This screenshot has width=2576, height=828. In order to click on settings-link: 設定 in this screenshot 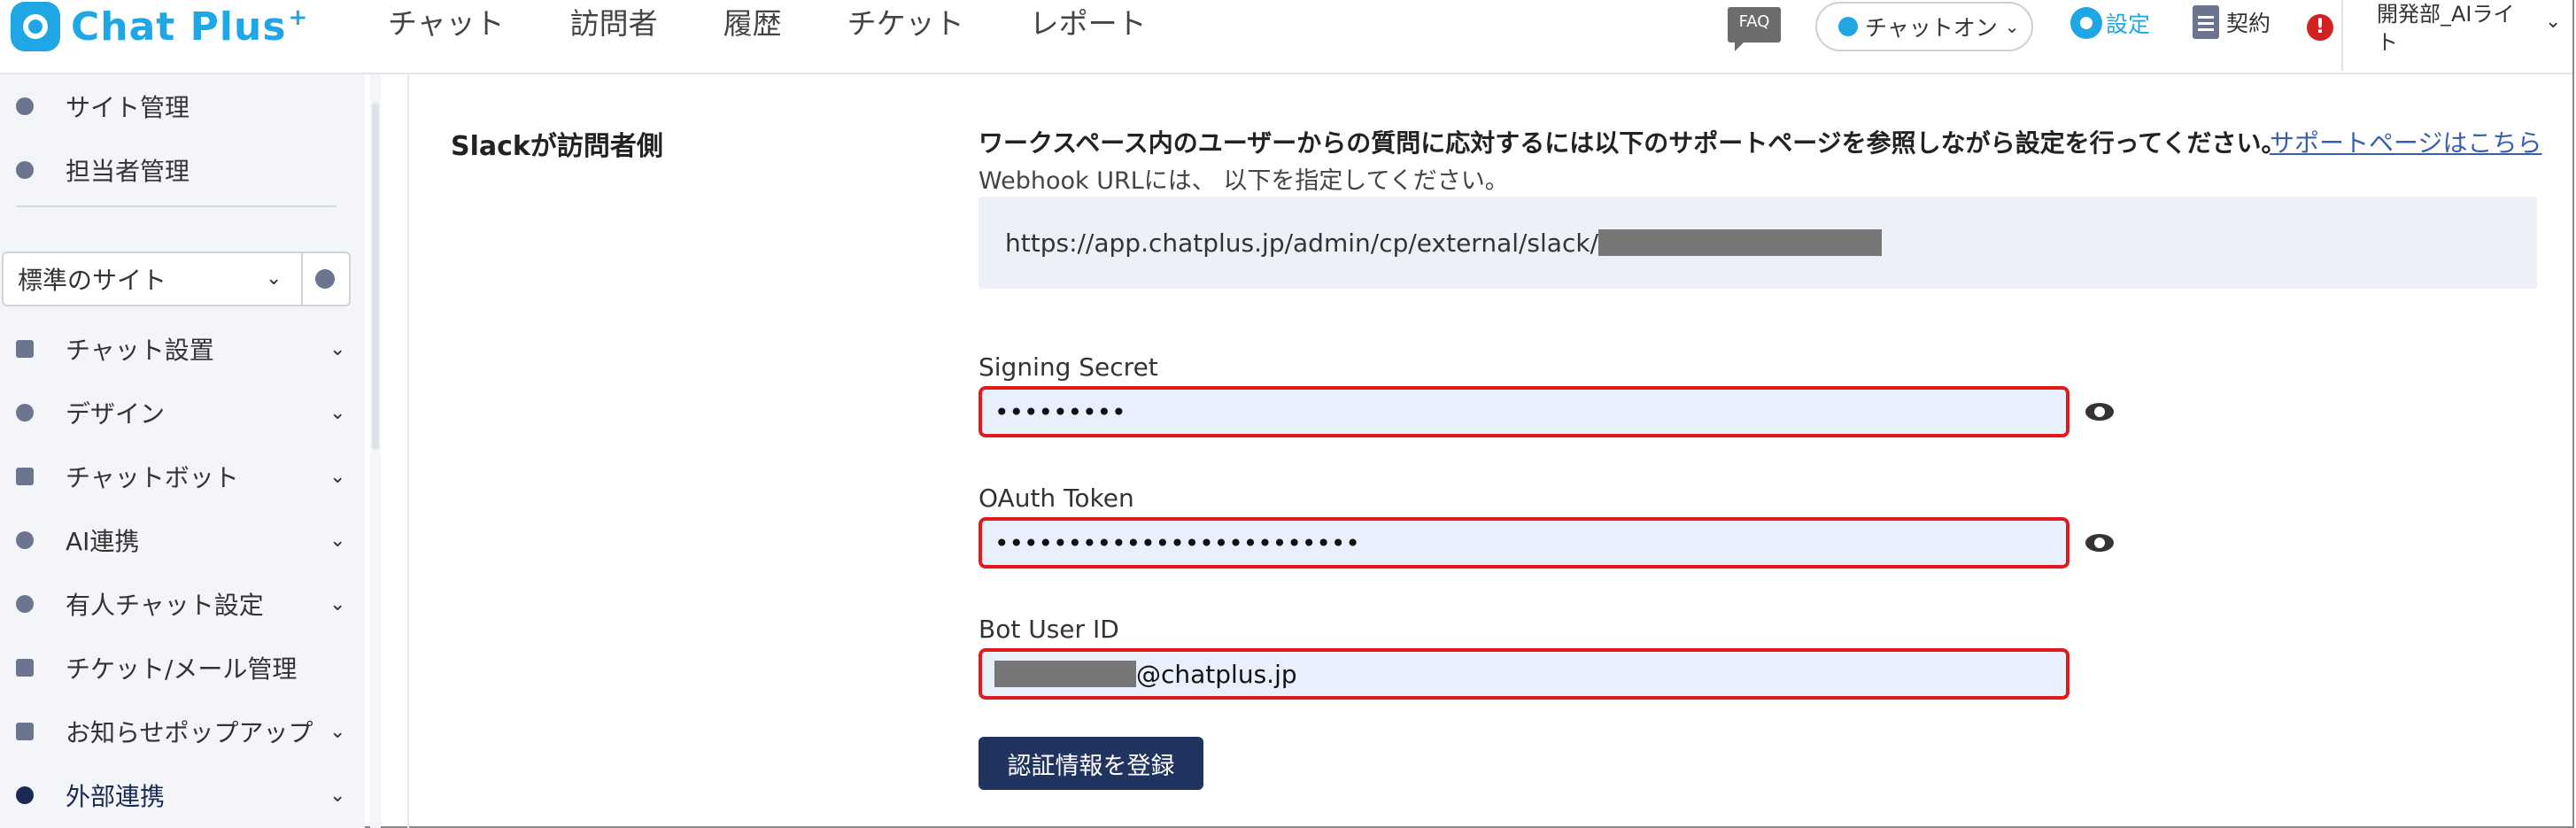, I will do `click(2110, 23)`.